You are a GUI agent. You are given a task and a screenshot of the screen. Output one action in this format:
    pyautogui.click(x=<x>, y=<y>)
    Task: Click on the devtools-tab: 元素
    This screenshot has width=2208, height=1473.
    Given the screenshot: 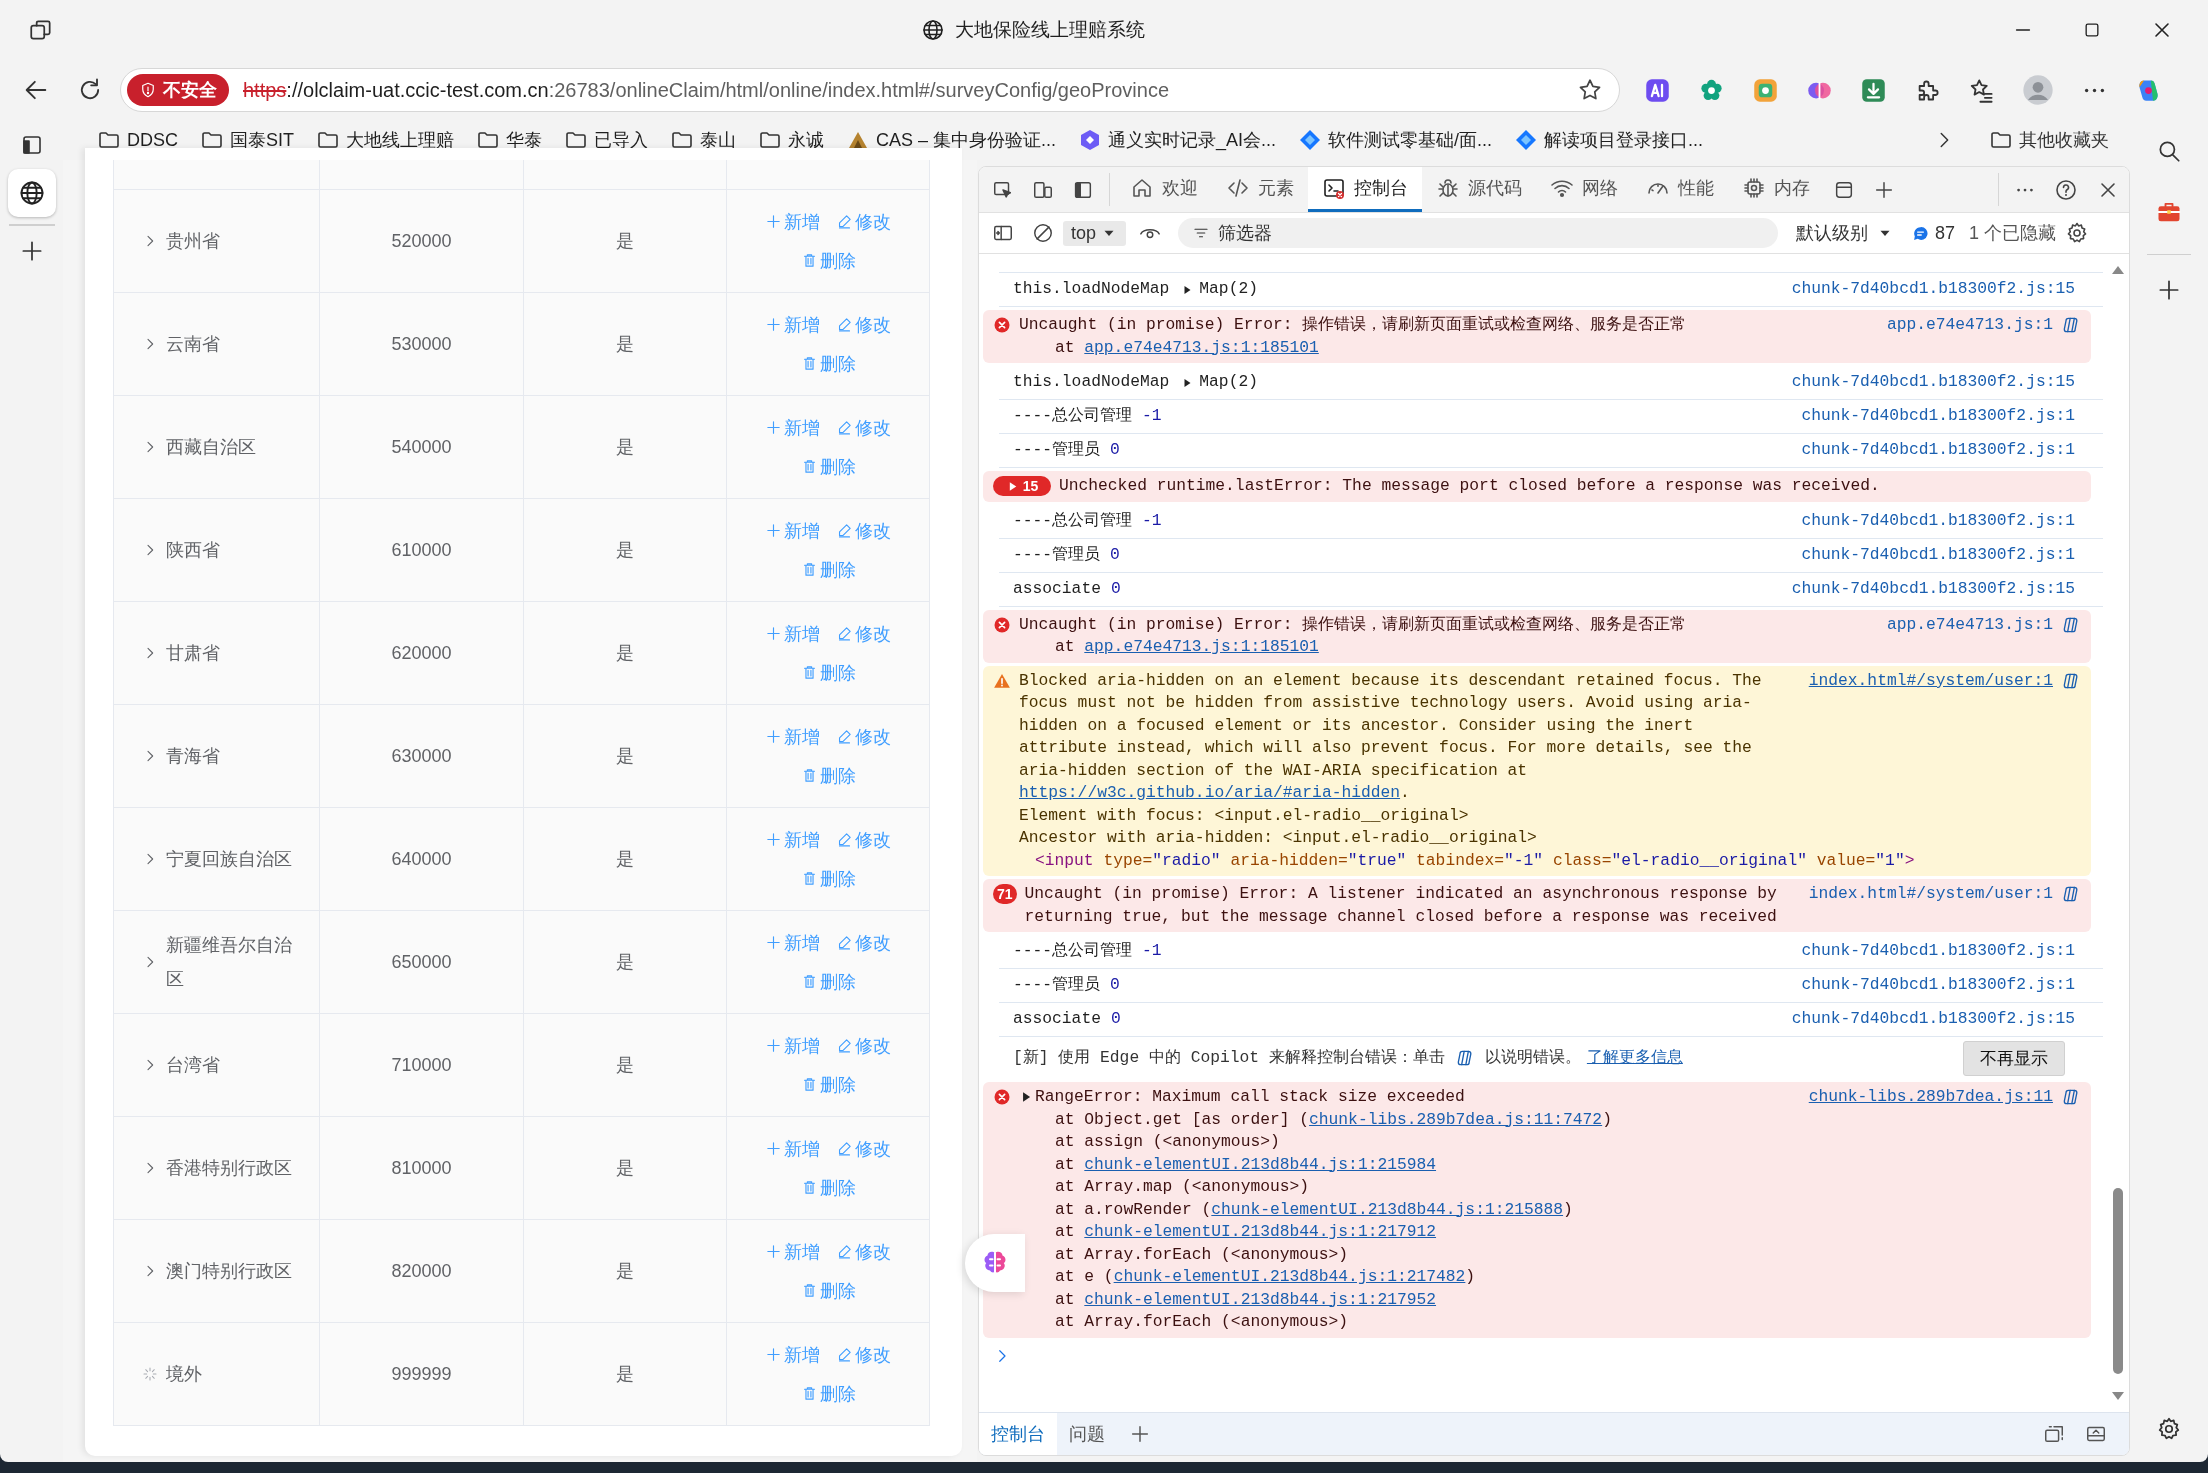 What is the action you would take?
    pyautogui.click(x=1260, y=189)
    